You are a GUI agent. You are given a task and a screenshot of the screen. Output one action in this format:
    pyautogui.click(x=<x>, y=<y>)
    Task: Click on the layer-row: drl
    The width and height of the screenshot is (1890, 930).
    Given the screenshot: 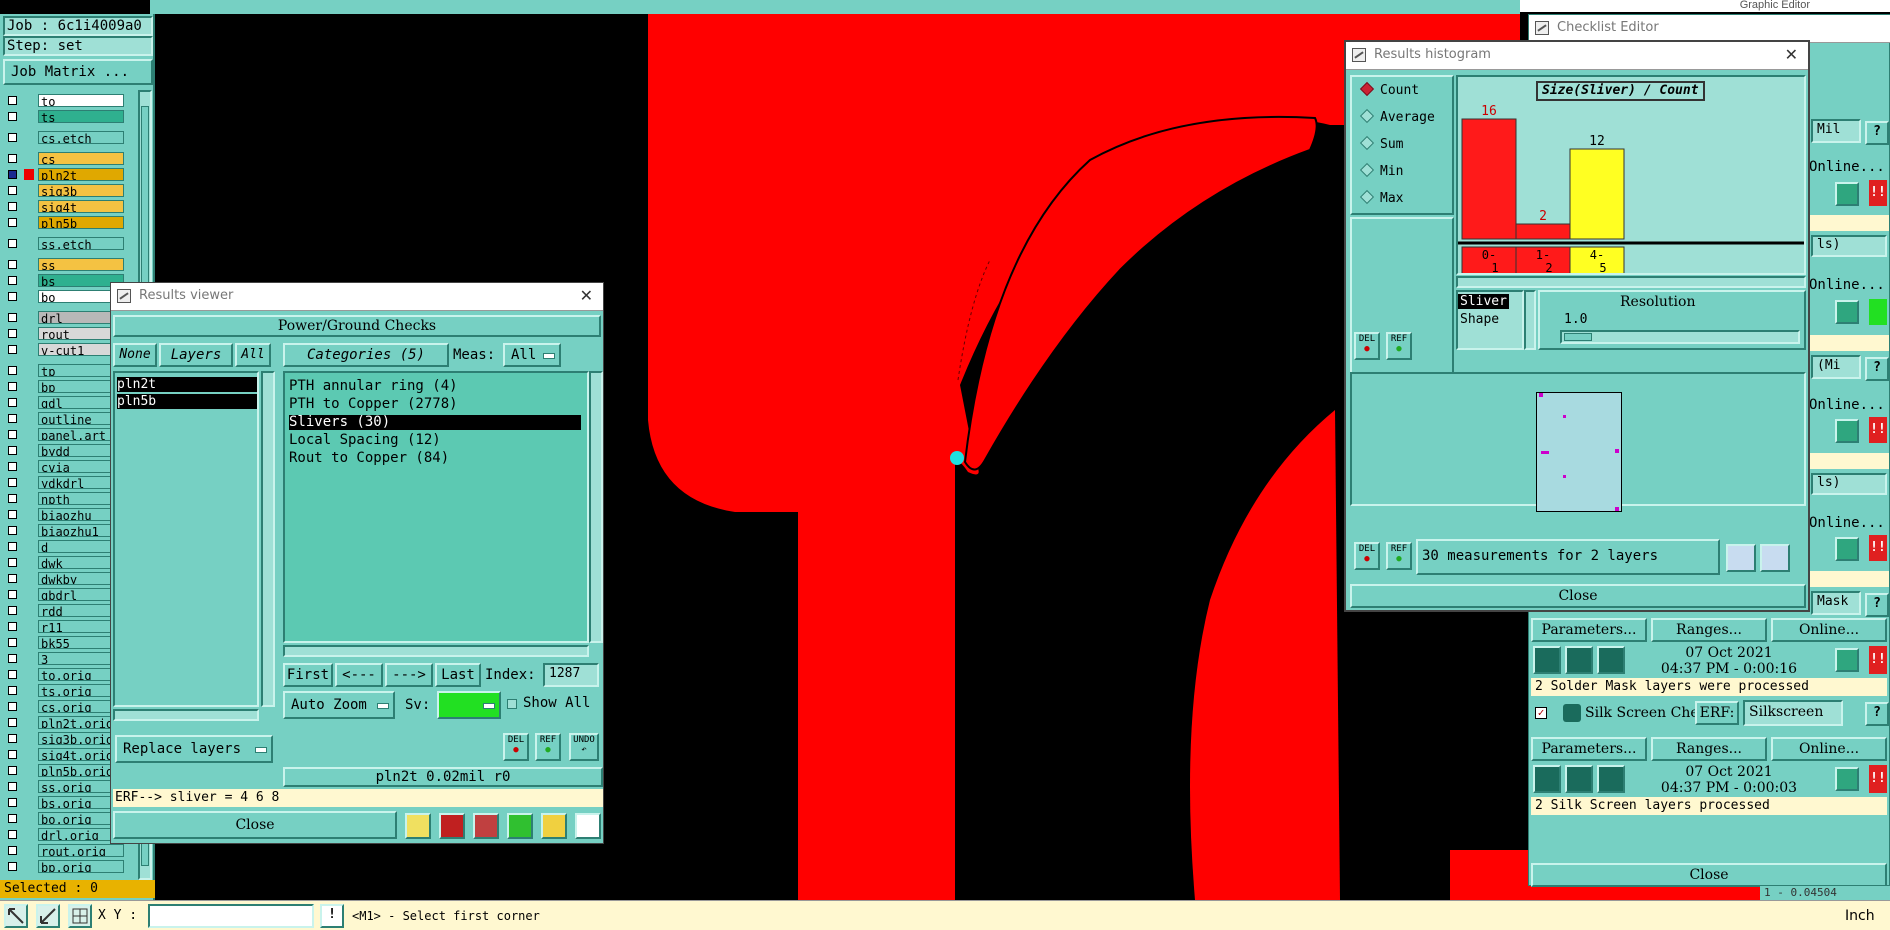 What is the action you would take?
    pyautogui.click(x=65, y=318)
    